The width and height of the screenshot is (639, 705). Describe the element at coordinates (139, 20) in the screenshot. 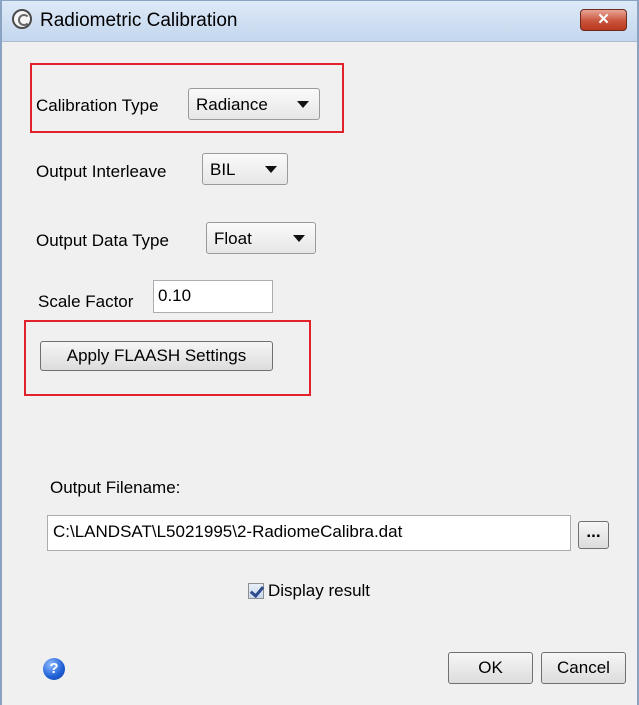

I see `window-title: Radiometric Calibration` at that location.